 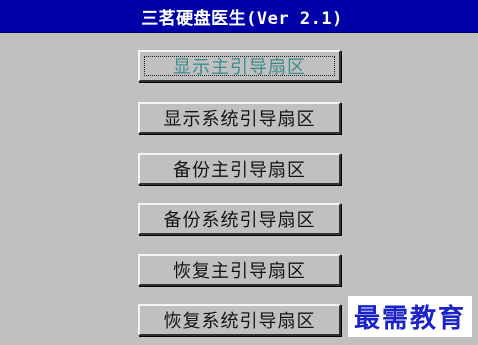 I want to click on backup-boot-sector-button: 备份系统引导扇区, so click(x=239, y=219).